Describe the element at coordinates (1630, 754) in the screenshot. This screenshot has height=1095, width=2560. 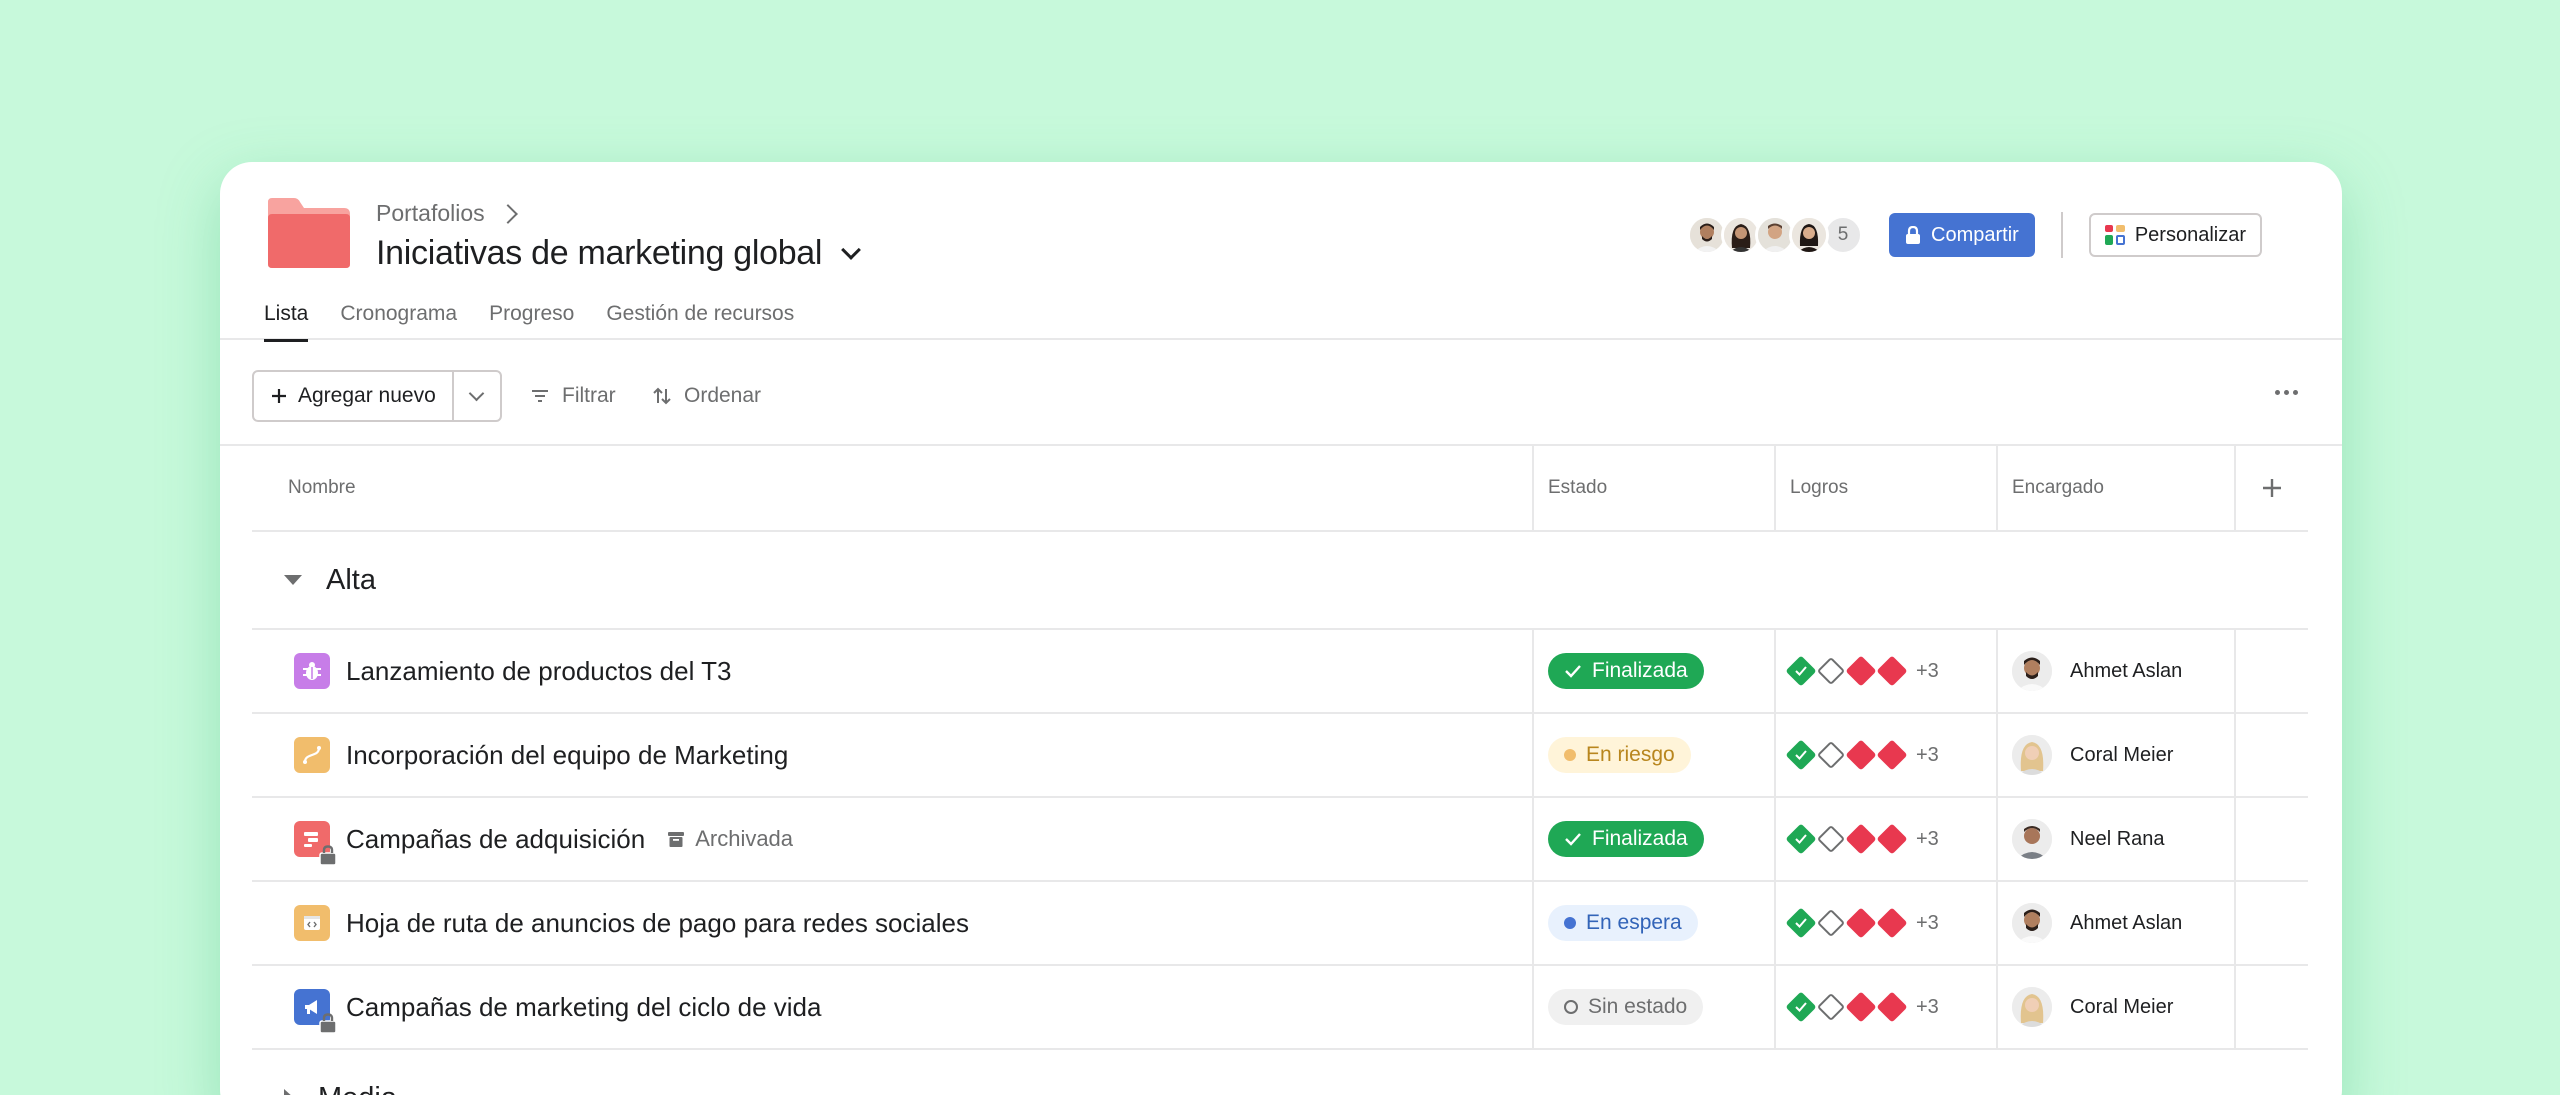
I see `status-label: En riesgo` at that location.